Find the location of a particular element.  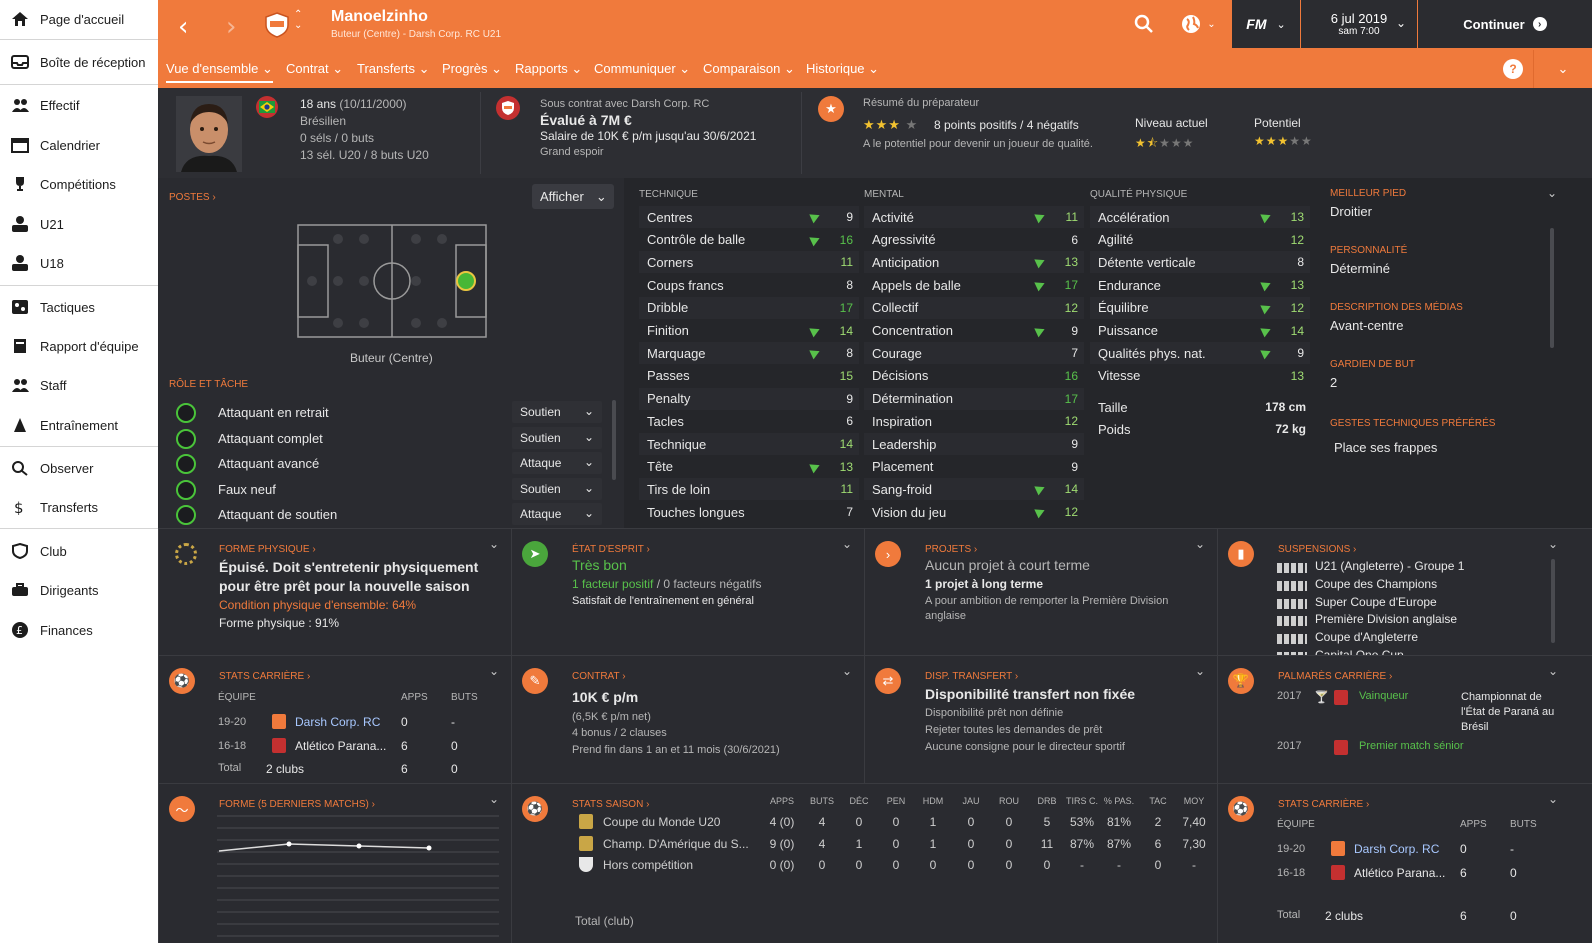

attribute-row: Contrôle de balle 16 is located at coordinates (749, 239).